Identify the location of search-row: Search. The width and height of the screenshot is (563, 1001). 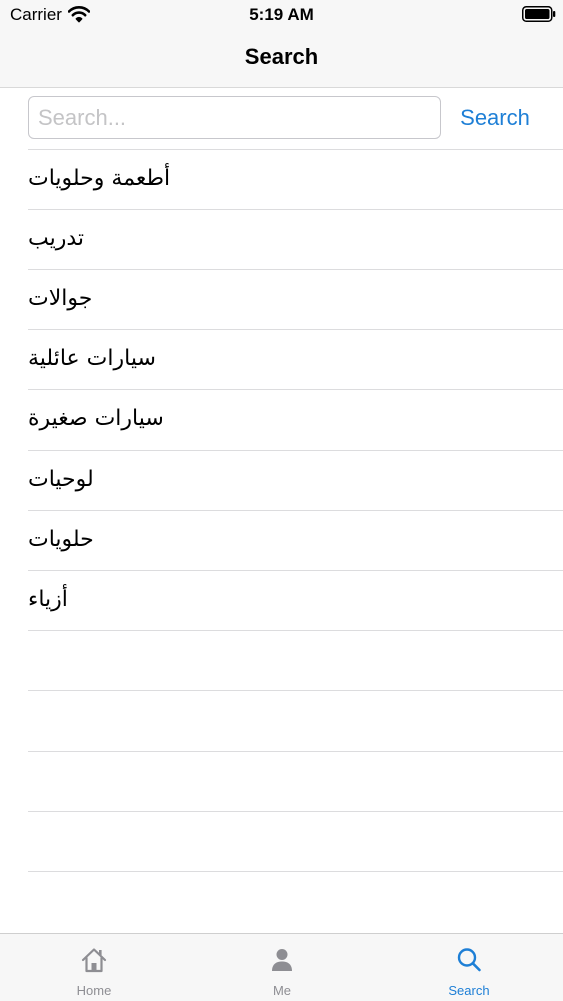
(281, 118).